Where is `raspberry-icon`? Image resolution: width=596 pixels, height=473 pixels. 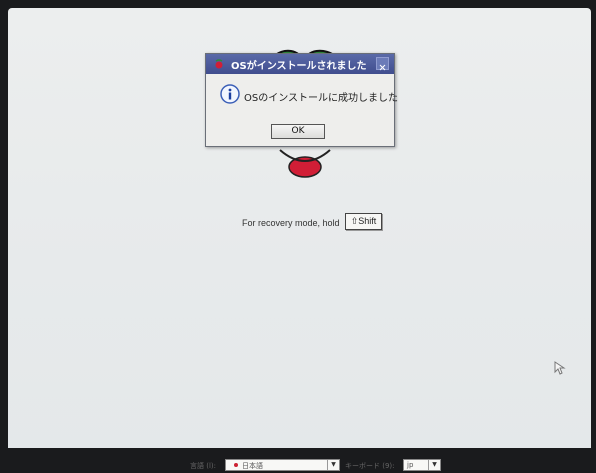
raspberry-icon is located at coordinates (219, 64).